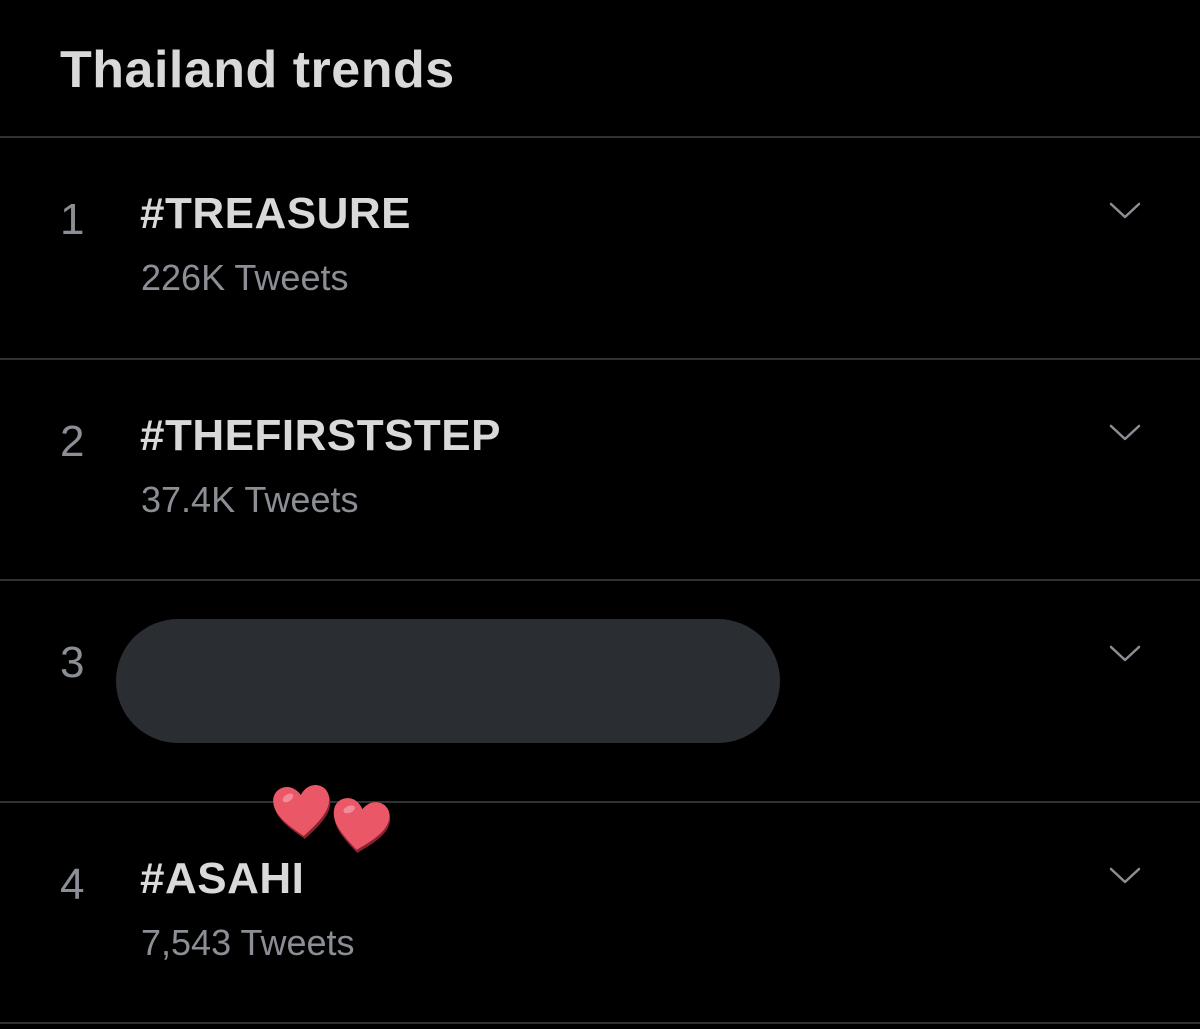  I want to click on trend-tweet-count: 37.4K Tweets, so click(250, 499).